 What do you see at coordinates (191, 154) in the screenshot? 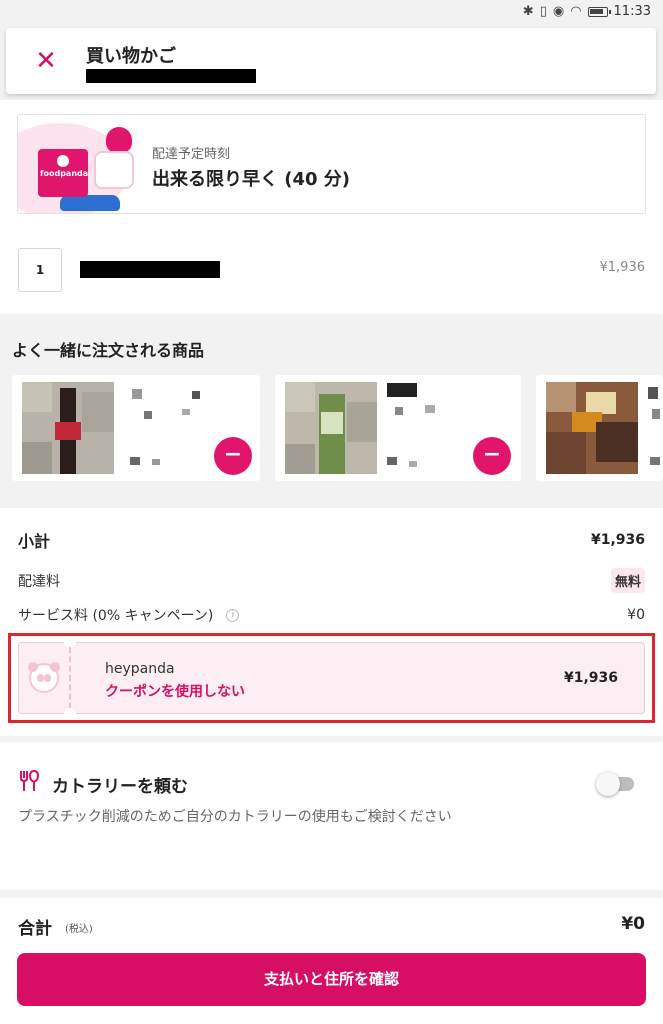
I see `delivery-time-label: 配達予定時刻` at bounding box center [191, 154].